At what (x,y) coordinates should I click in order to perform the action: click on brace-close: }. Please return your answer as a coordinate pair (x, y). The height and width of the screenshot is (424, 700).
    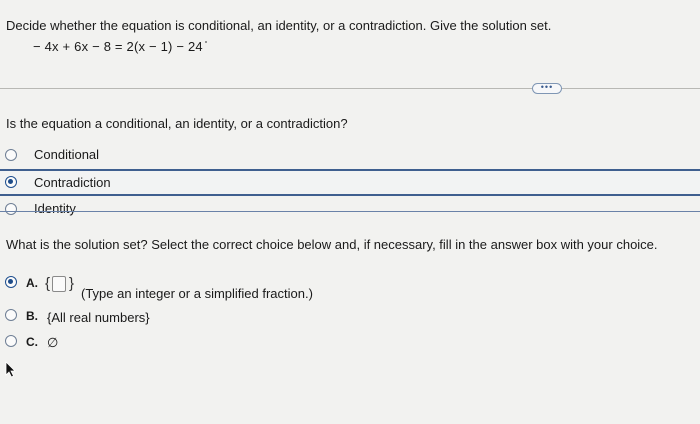
    Looking at the image, I should click on (72, 283).